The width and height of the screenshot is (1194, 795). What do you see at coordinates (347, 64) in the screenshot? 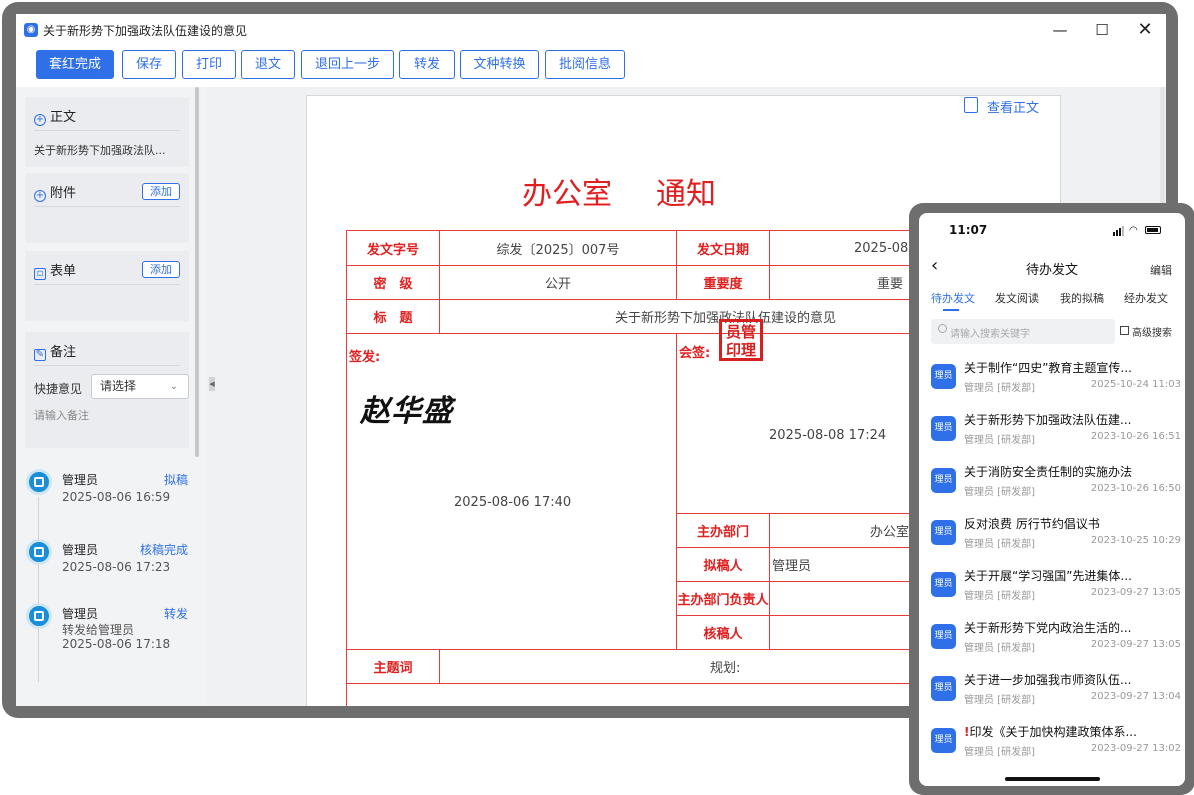
I see `return-previous-step-button: 退回上一步` at bounding box center [347, 64].